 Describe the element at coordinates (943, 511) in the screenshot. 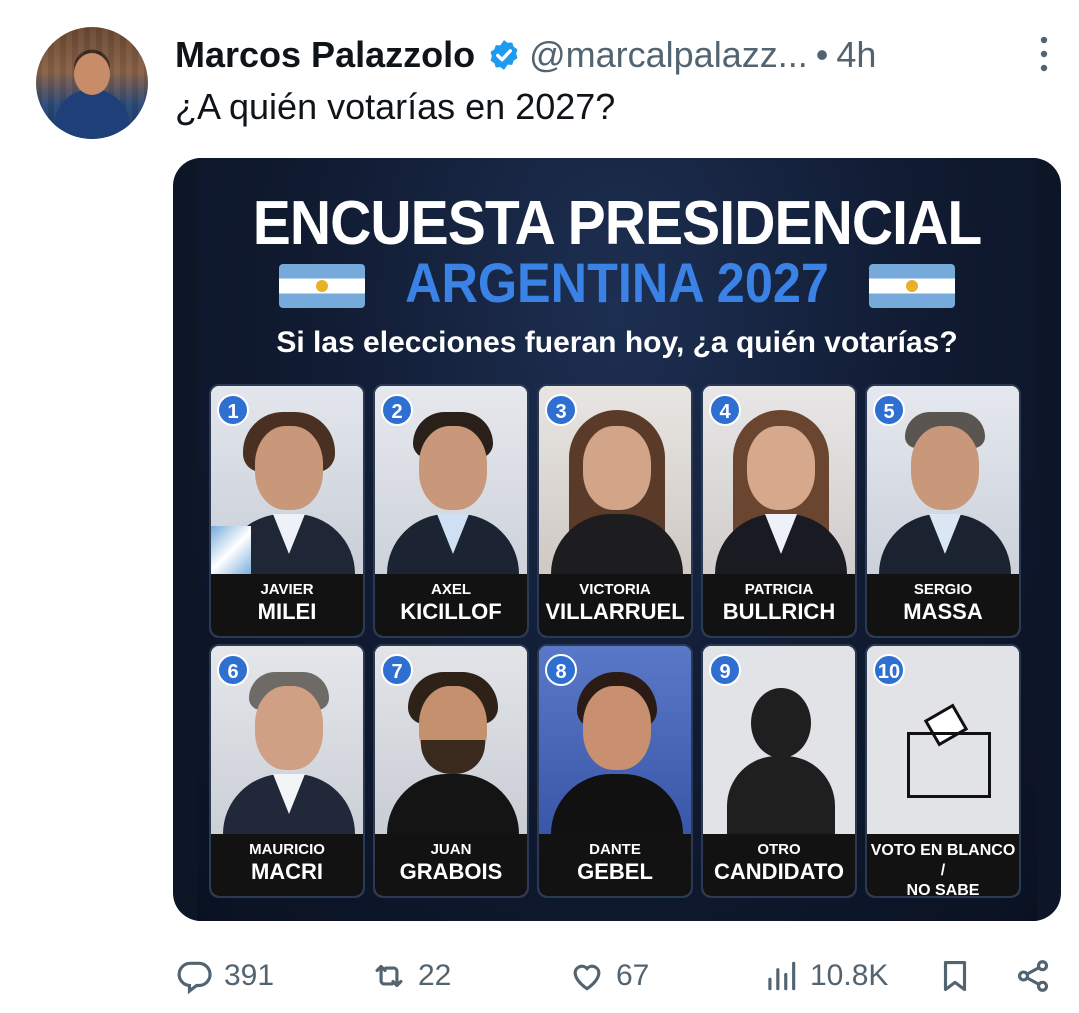

I see `candidate-card: 5 SERGIO MASSA` at that location.